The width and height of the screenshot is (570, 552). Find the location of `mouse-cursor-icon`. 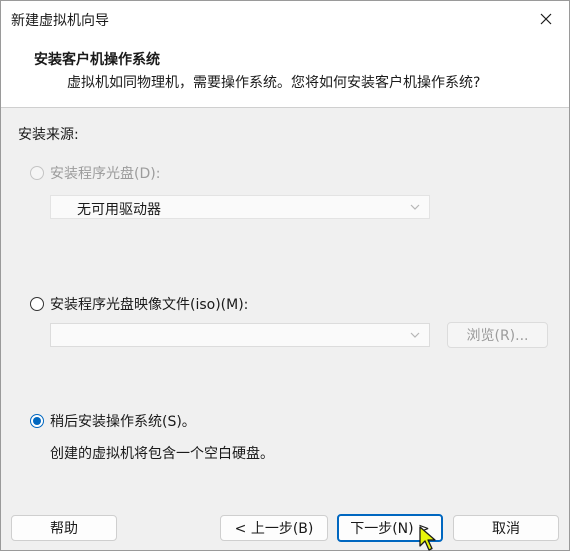

mouse-cursor-icon is located at coordinates (427, 538).